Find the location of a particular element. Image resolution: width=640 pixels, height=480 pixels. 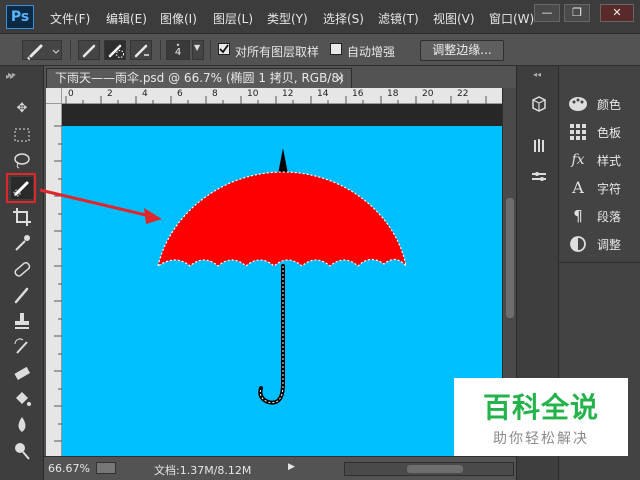

tools-collapse-icon: ▸▸ is located at coordinates (10, 76).